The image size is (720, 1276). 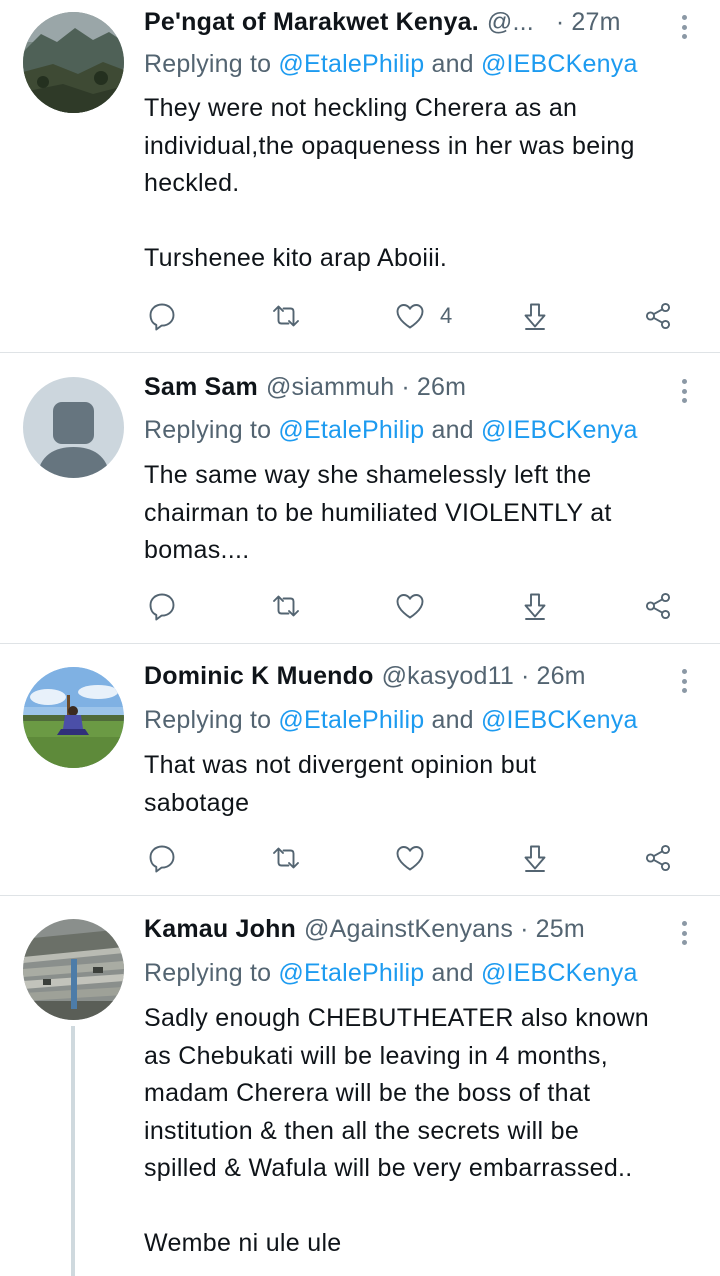 What do you see at coordinates (201, 387) in the screenshot?
I see `display-name: Sam Sam` at bounding box center [201, 387].